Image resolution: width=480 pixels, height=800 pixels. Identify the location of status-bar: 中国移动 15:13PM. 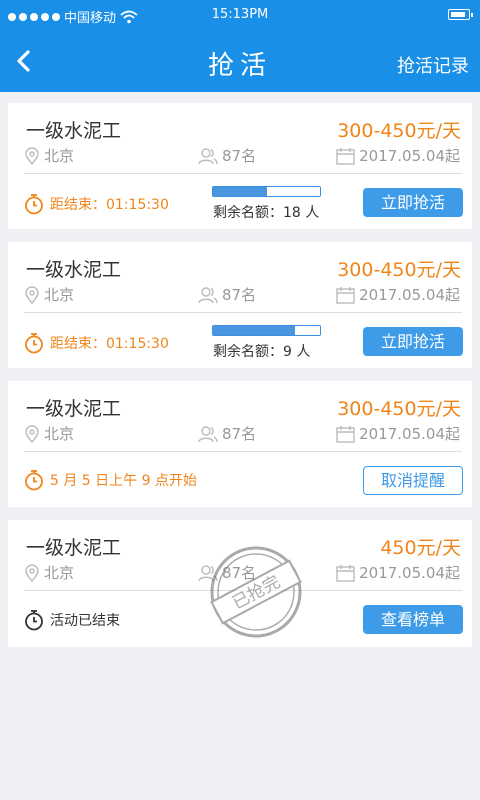
(240, 15).